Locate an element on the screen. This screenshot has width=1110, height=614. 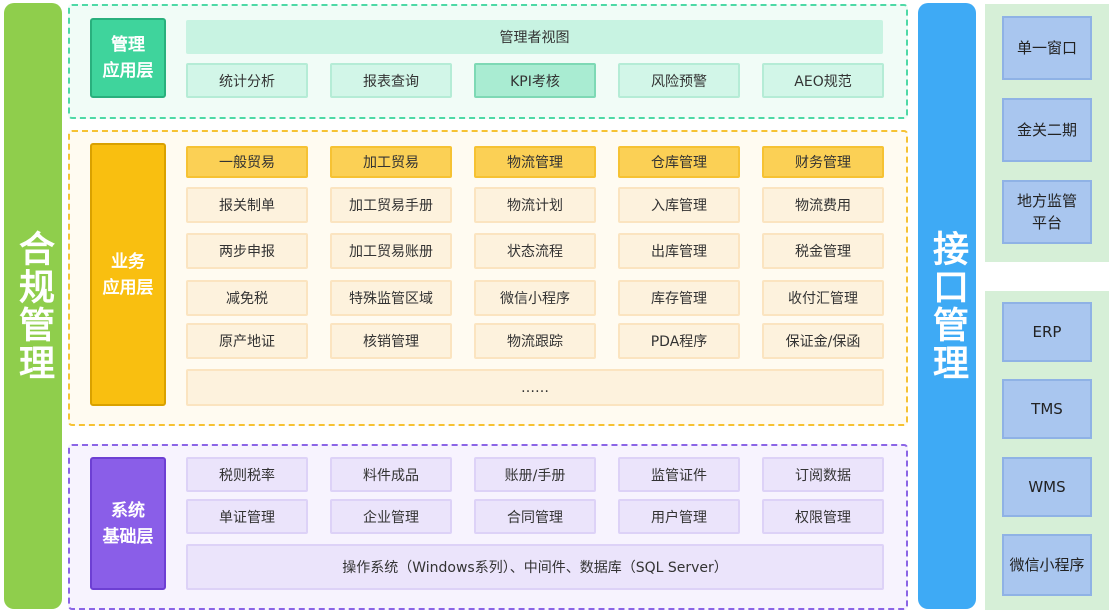
system-item: 权限管理 is located at coordinates (823, 516).